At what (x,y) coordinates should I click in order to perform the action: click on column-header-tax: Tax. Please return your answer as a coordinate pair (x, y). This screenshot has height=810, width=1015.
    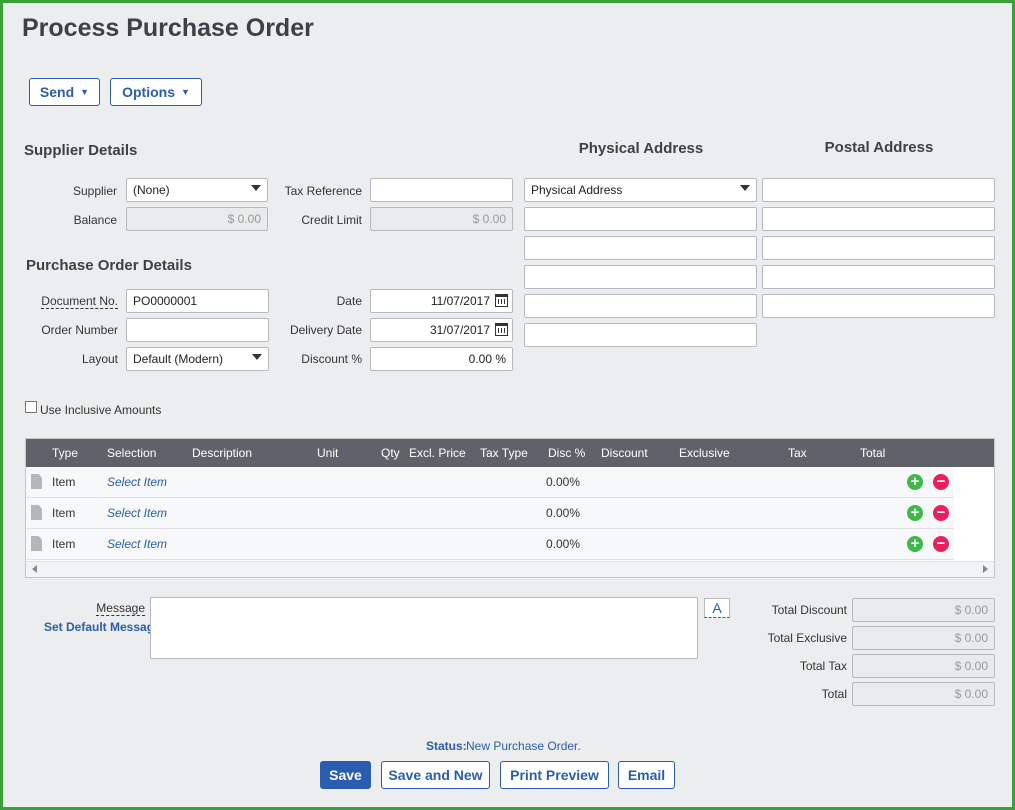
    Looking at the image, I should click on (797, 453).